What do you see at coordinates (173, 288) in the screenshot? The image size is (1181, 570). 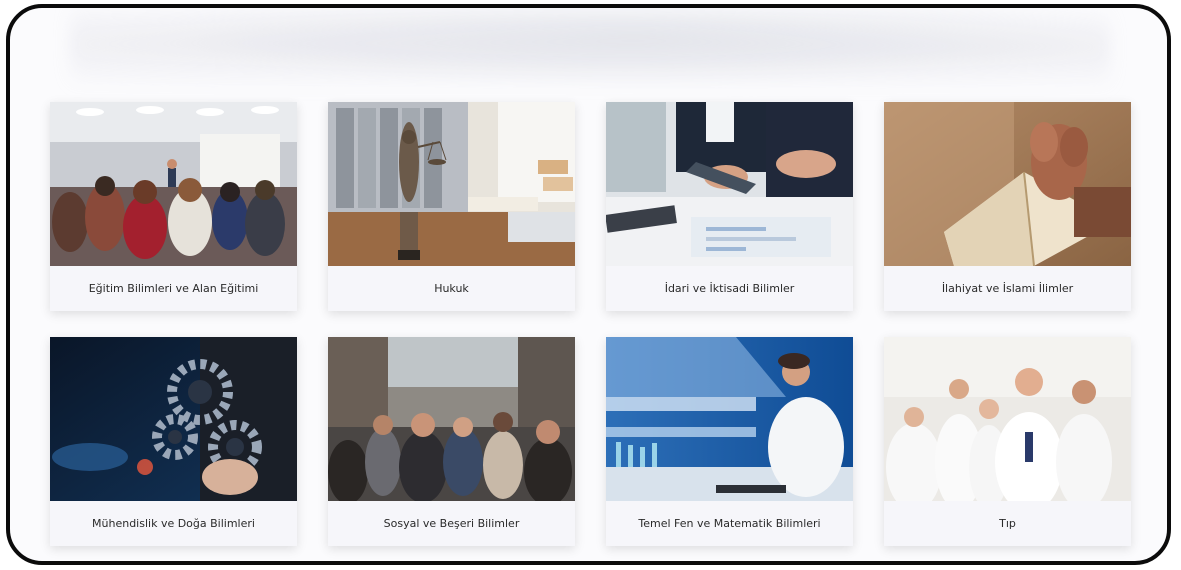 I see `category-label: Eğitim Bilimleri ve Alan Eğitimi` at bounding box center [173, 288].